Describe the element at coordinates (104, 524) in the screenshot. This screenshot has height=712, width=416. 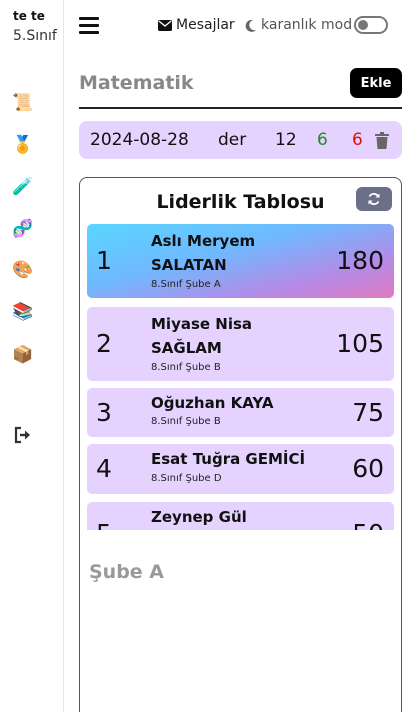
I see `leaderboard-rank: 5` at that location.